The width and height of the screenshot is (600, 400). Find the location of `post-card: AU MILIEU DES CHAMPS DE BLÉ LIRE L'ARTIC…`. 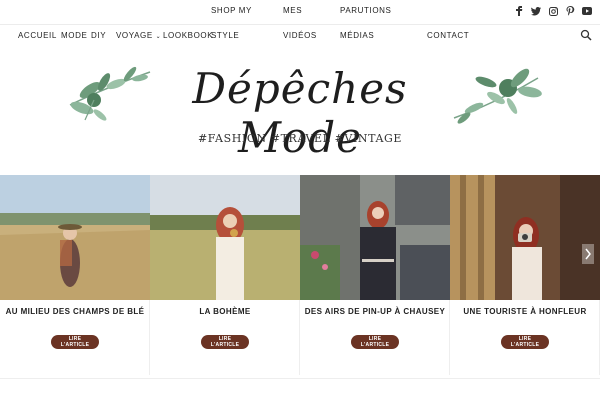

post-card: AU MILIEU DES CHAMPS DE BLÉ LIRE L'ARTIC… is located at coordinates (75, 275).